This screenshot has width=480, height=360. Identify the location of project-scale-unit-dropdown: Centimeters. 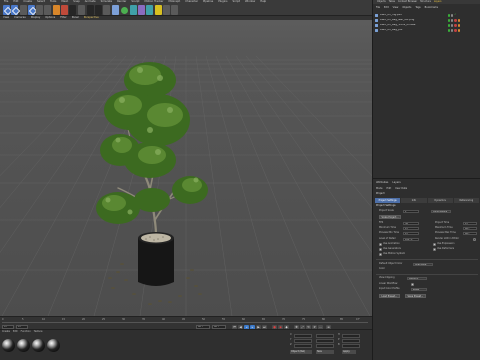
(441, 211).